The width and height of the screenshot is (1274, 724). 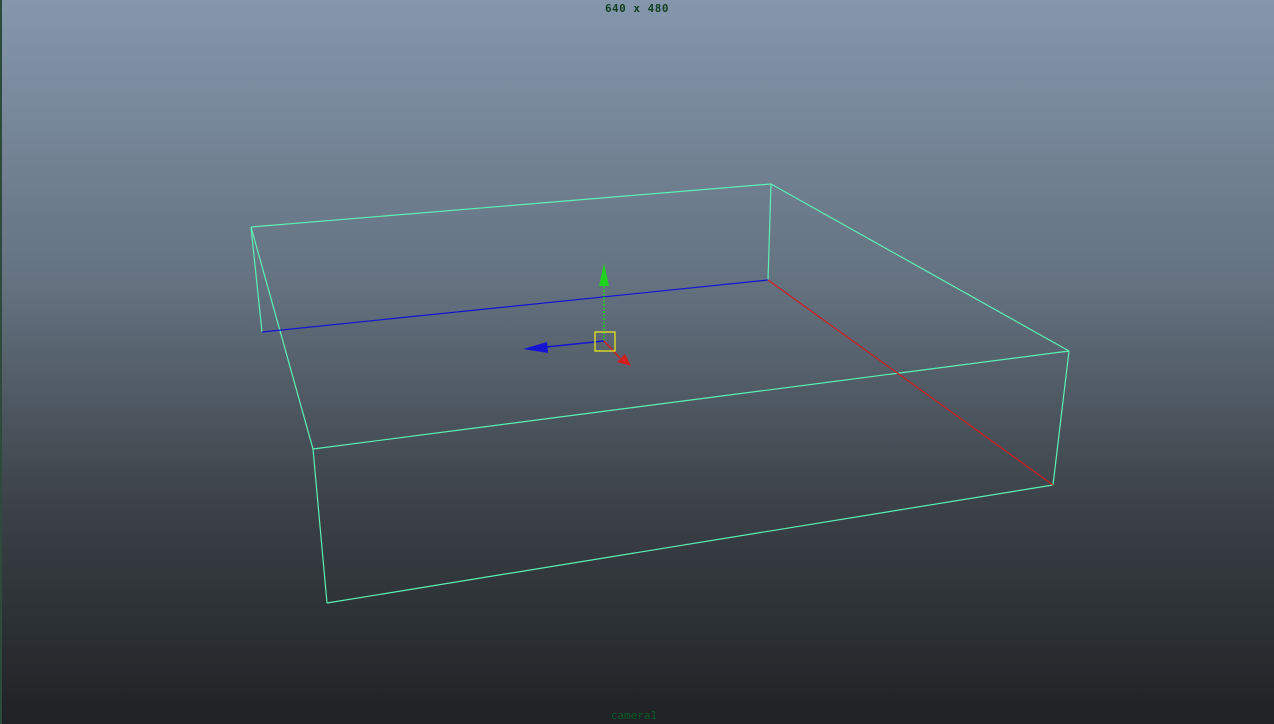 What do you see at coordinates (690, 544) in the screenshot?
I see `box-edge-bottom-front` at bounding box center [690, 544].